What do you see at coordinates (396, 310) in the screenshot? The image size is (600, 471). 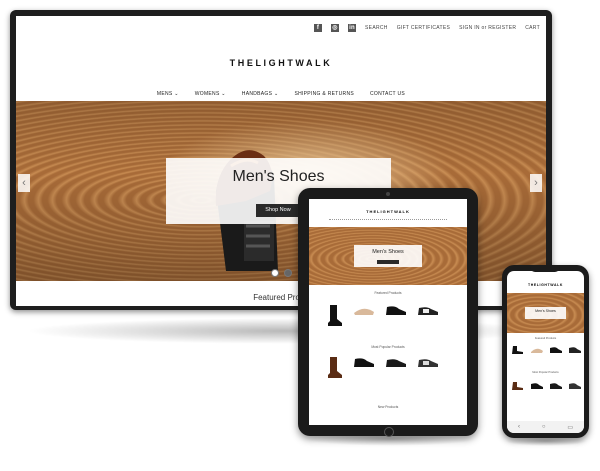 I see `product-derby-image` at bounding box center [396, 310].